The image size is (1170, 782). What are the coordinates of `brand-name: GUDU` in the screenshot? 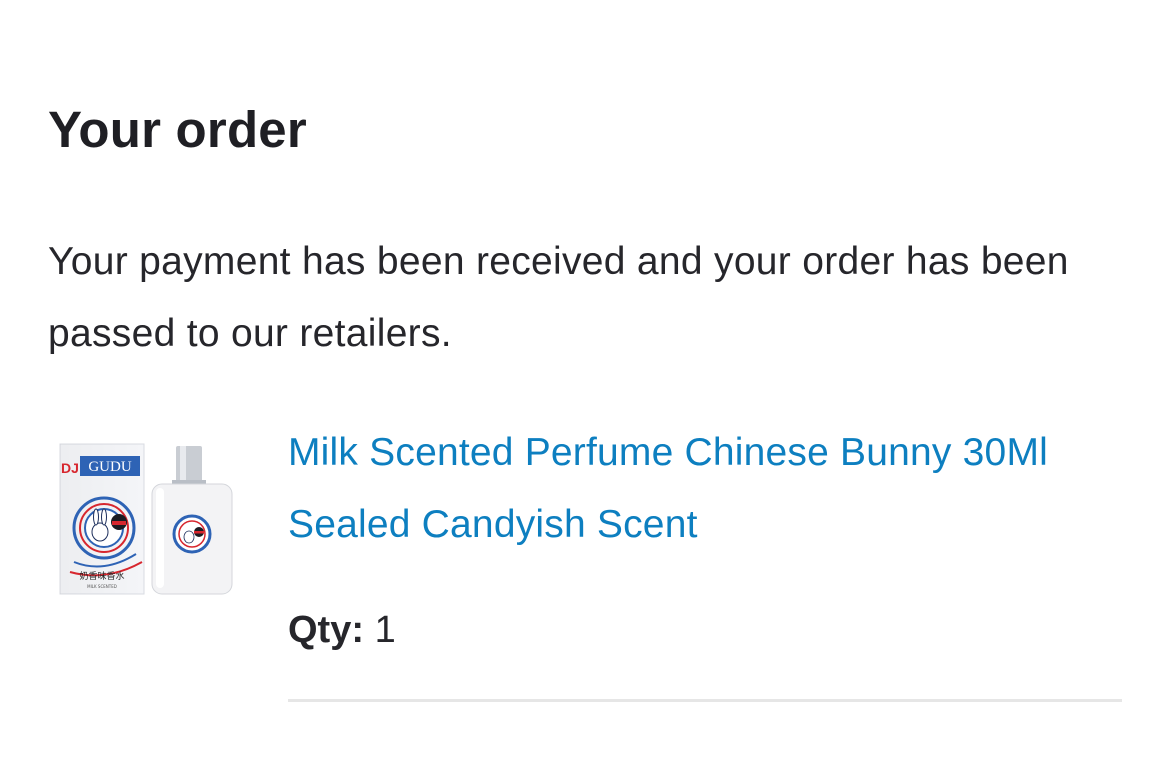 It's located at (109, 467).